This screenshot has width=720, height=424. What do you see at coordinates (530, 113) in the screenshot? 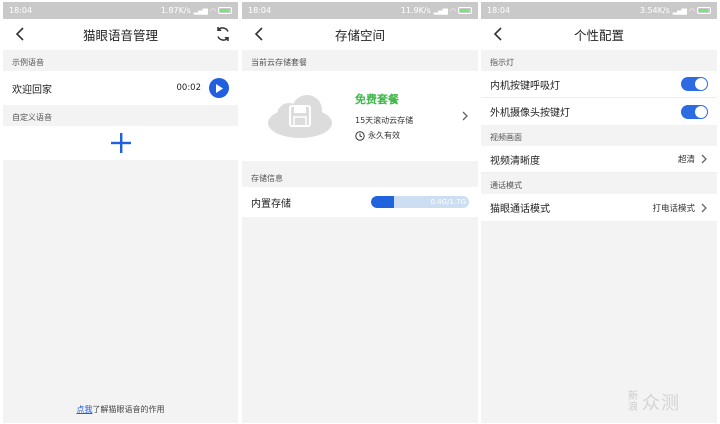
I see `toggle-label: 外机摄像头按键灯` at bounding box center [530, 113].